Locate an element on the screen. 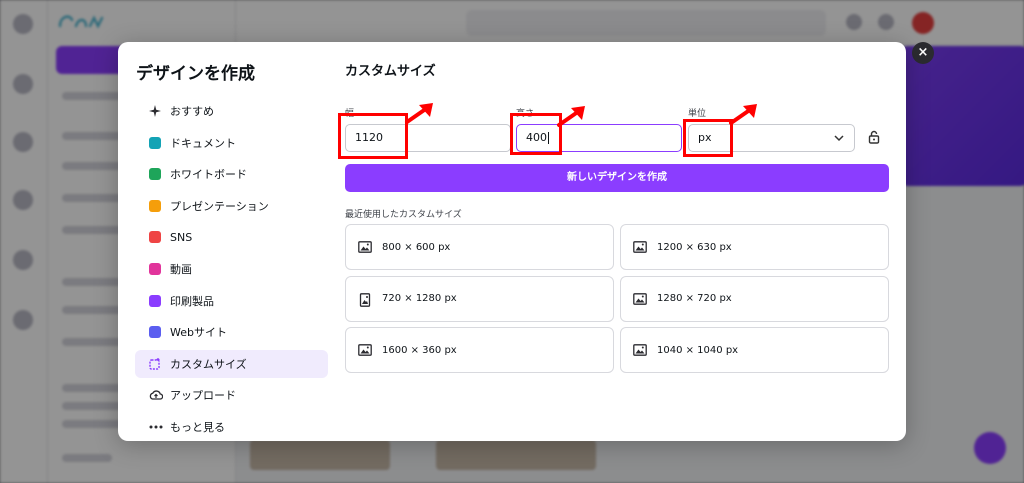 The width and height of the screenshot is (1024, 483). recent-size-label: 1280 × 720 px is located at coordinates (694, 298).